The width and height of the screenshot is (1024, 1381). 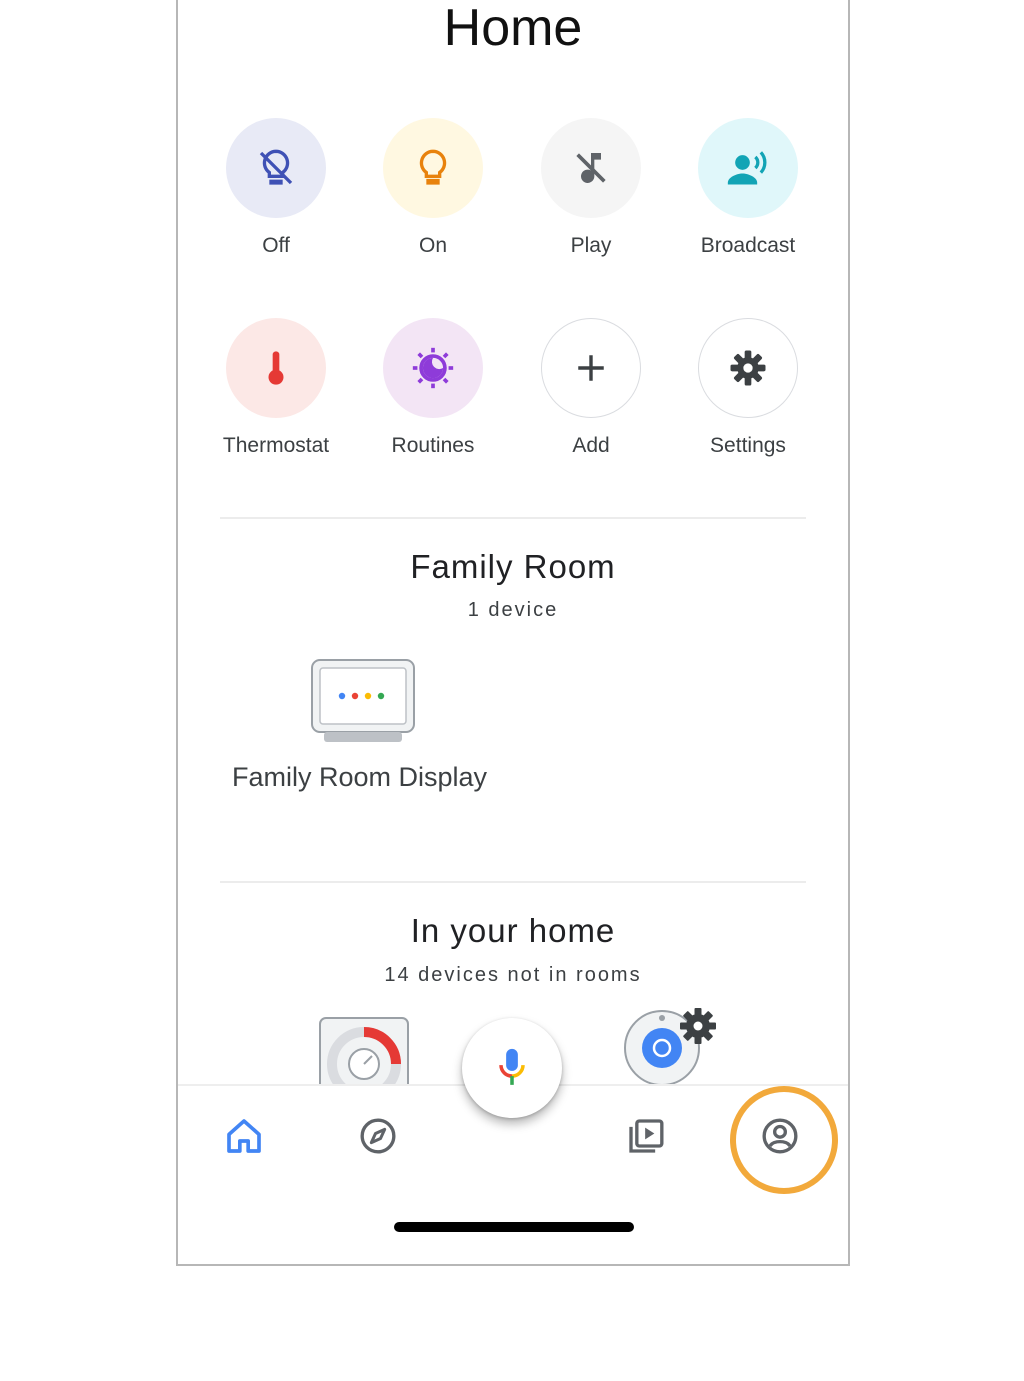 I want to click on room-title: Family Room, so click(x=513, y=566).